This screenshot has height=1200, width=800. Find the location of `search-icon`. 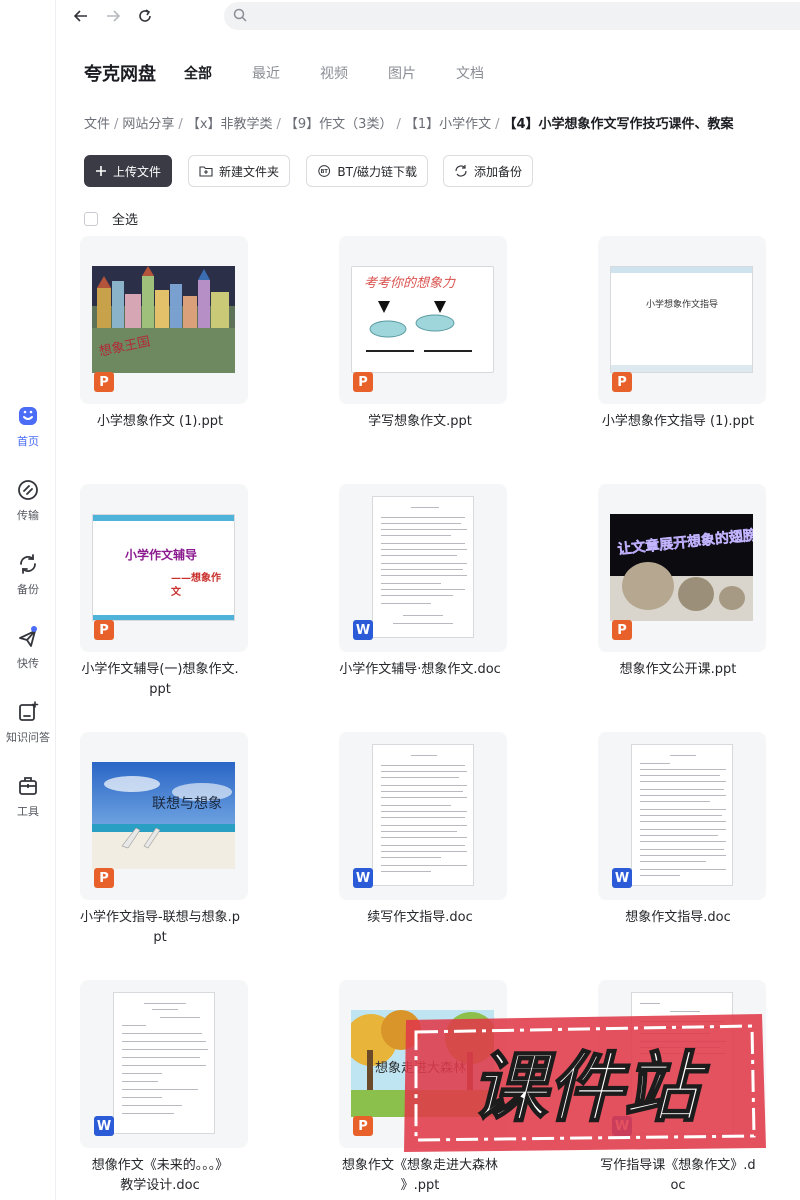

search-icon is located at coordinates (240, 15).